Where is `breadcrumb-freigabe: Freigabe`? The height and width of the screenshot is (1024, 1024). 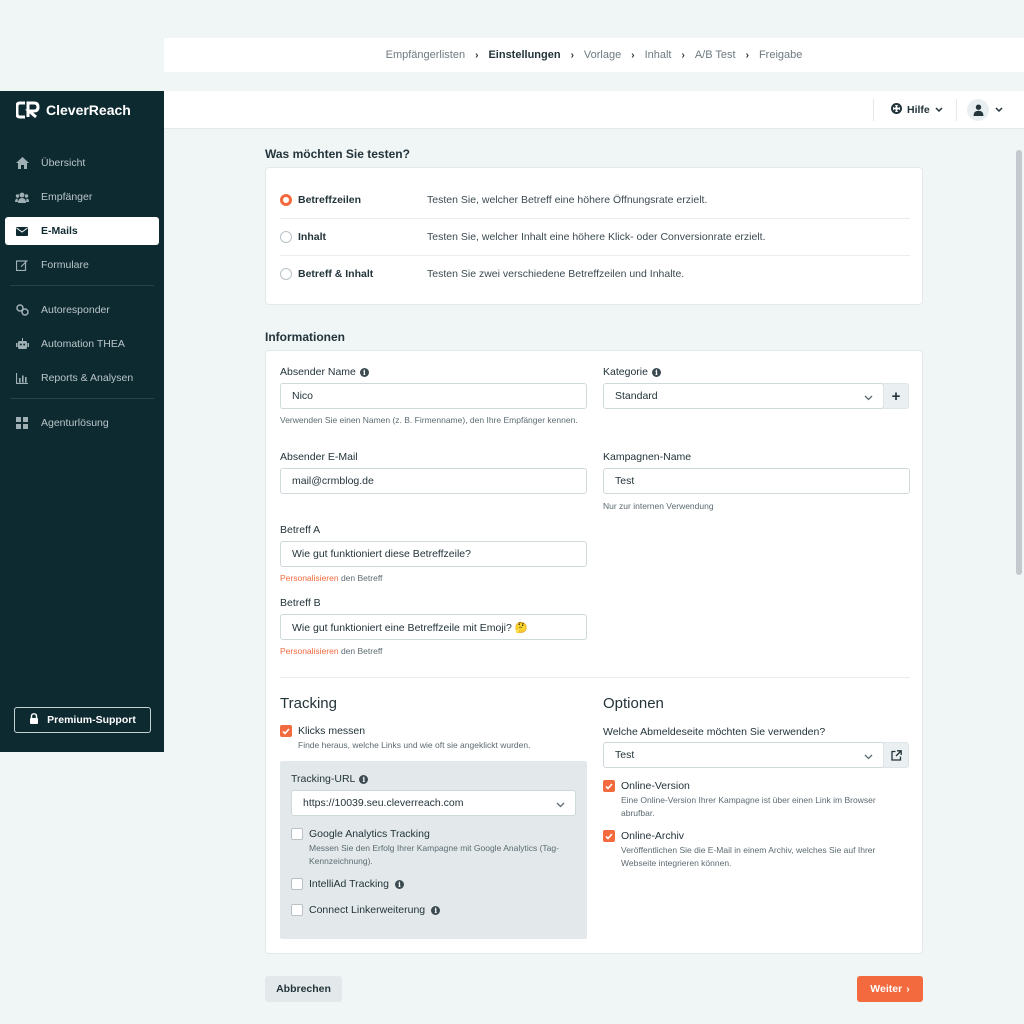
breadcrumb-freigabe: Freigabe is located at coordinates (780, 55).